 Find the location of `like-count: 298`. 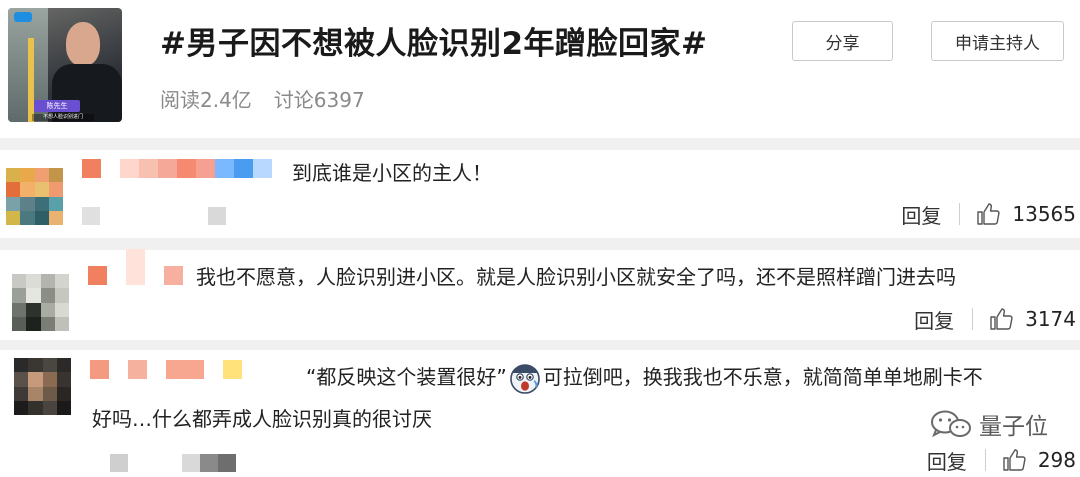

like-count: 298 is located at coordinates (1056, 460).